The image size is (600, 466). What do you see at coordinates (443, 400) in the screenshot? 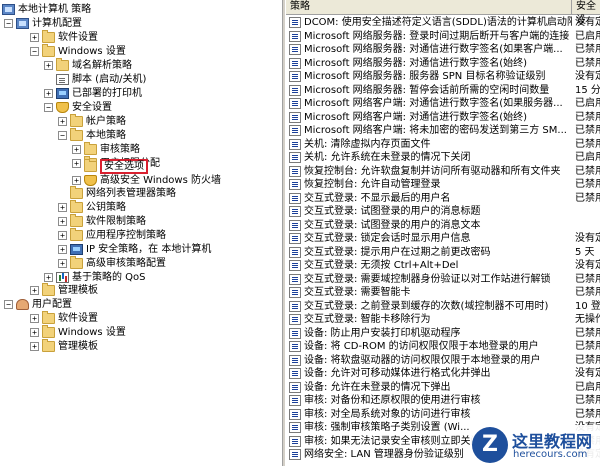
I see `policy-row: 审核: 对备份和还原权限的使用进行审核 已禁用` at bounding box center [443, 400].